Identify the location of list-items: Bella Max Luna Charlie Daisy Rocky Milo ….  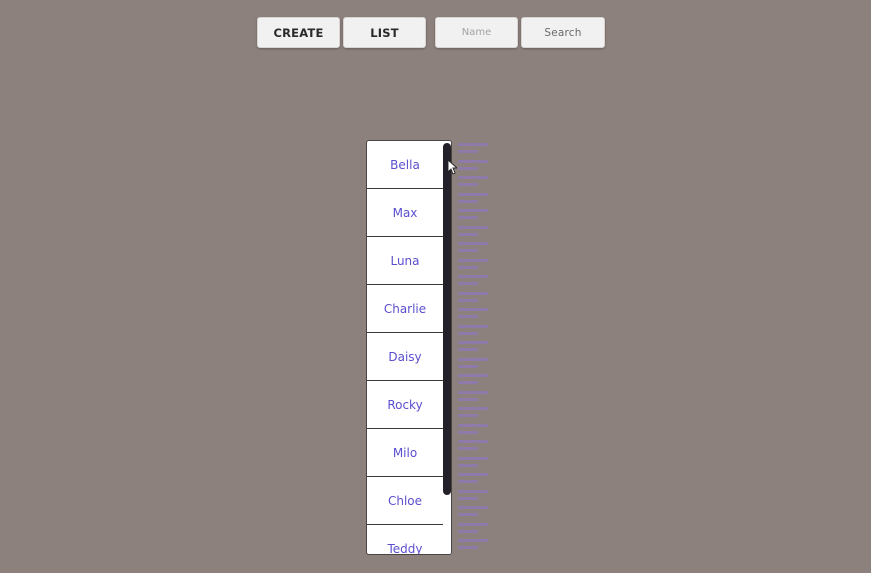
(405, 348).